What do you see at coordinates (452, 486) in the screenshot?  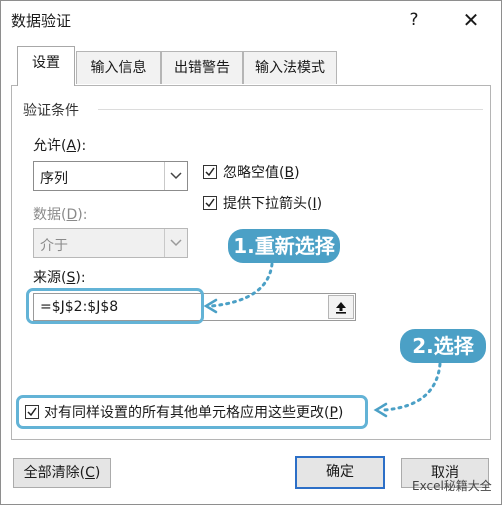 I see `watermark: Excel秘籍大全` at bounding box center [452, 486].